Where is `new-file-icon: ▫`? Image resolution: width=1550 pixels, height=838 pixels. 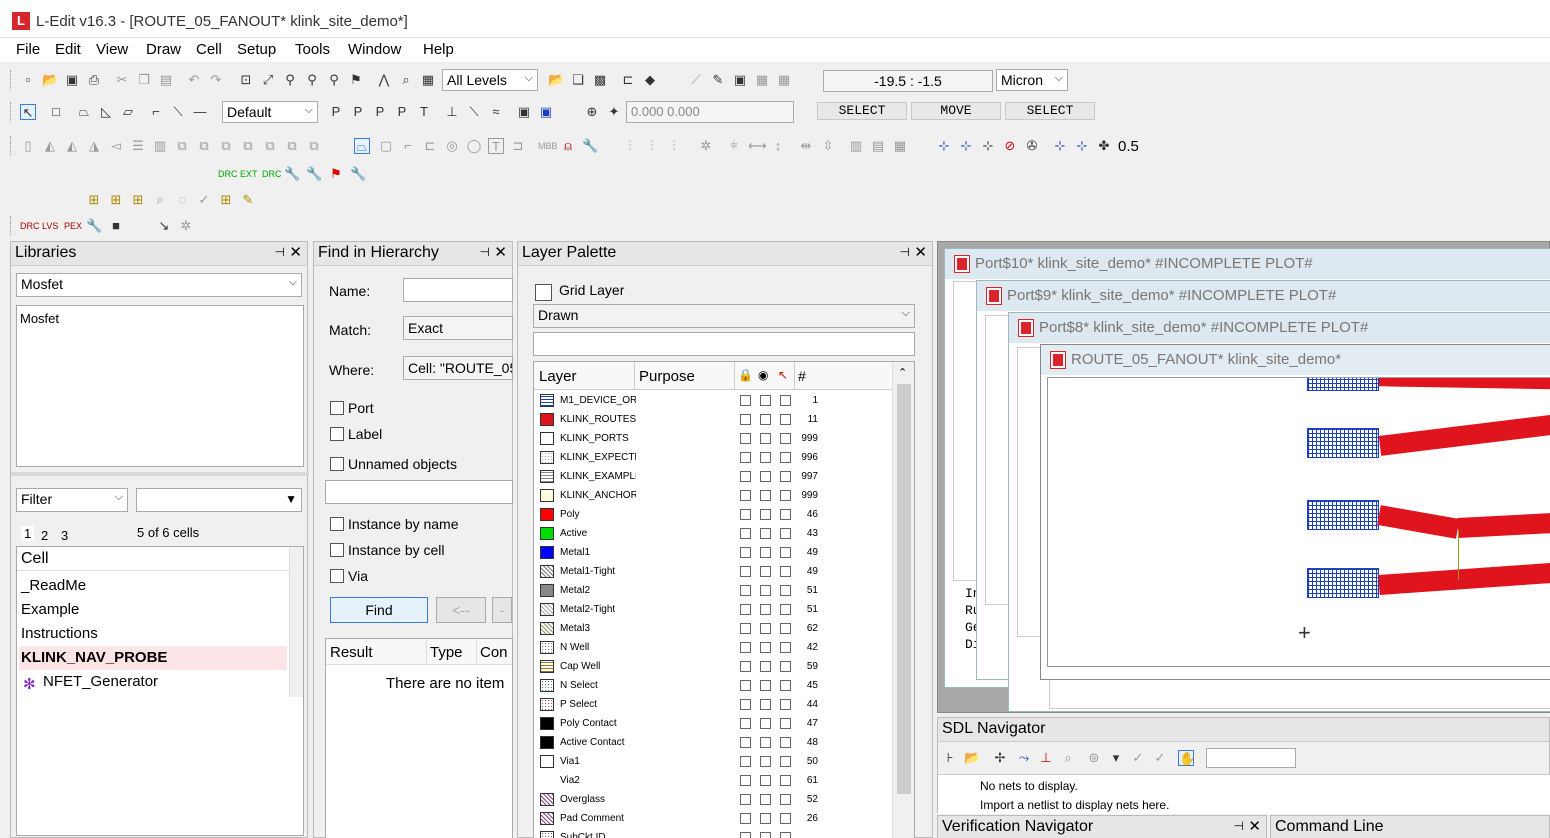
new-file-icon: ▫ is located at coordinates (28, 80).